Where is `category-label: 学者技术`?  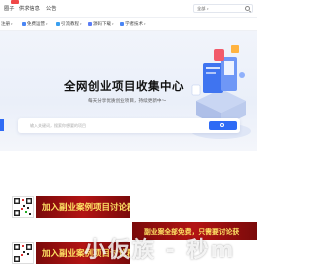
category-label: 学者技术 is located at coordinates (134, 24).